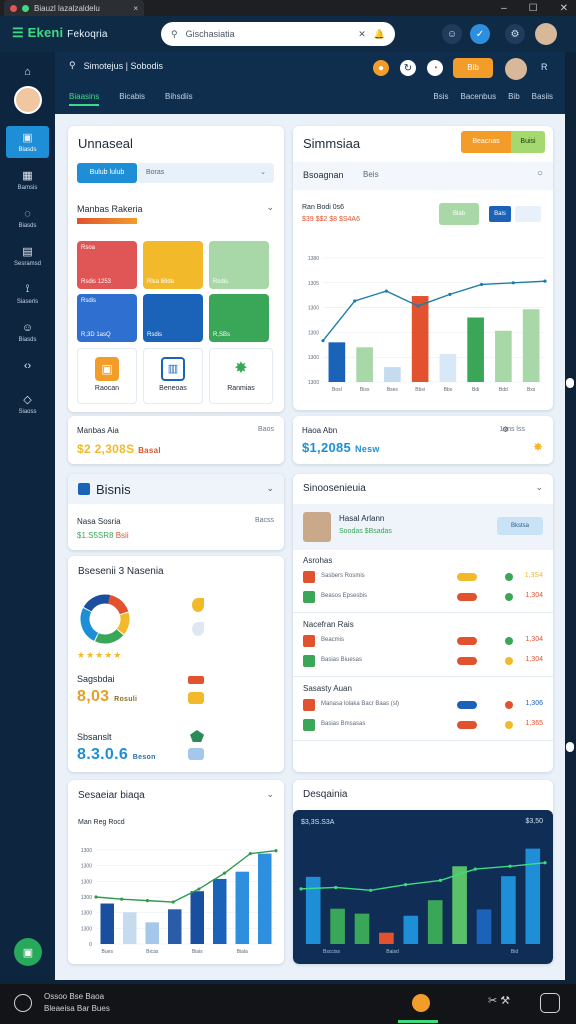 The image size is (576, 1024). Describe the element at coordinates (309, 577) in the screenshot. I see `row-icon` at that location.